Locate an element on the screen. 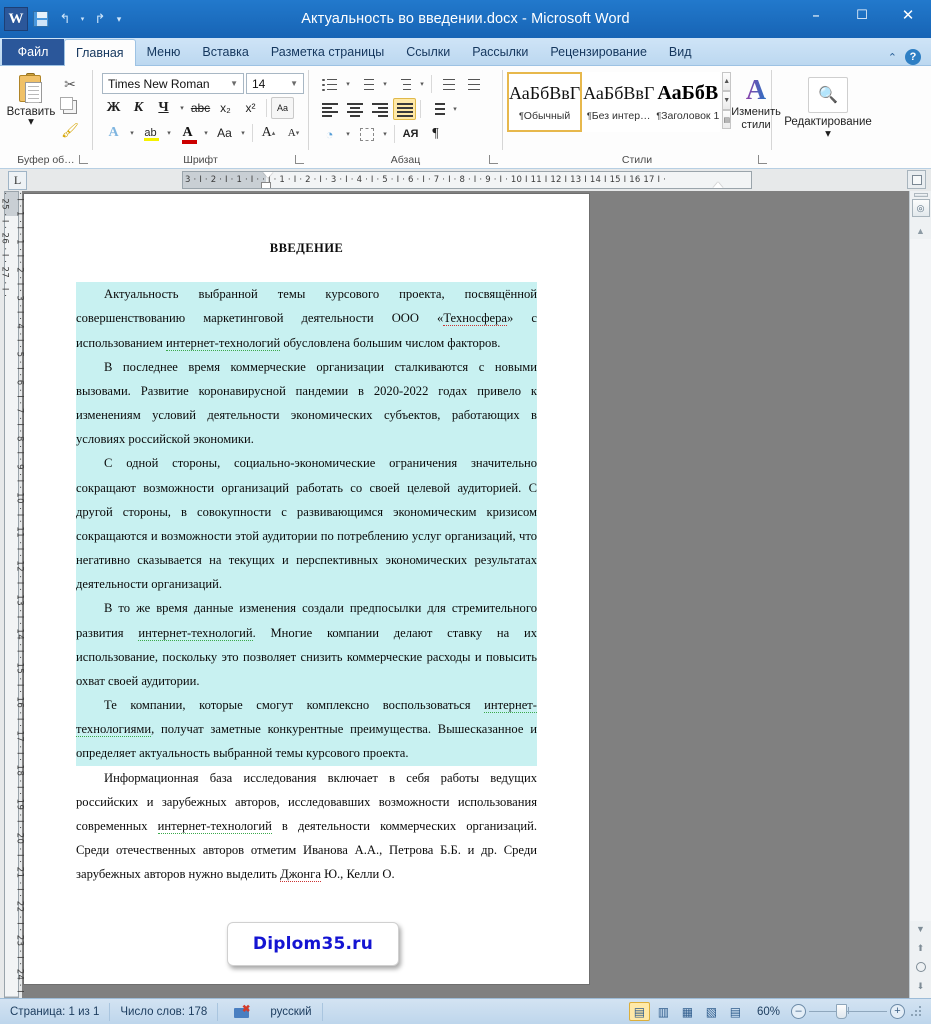  status-proofing-button: ✖ is located at coordinates (239, 1012).